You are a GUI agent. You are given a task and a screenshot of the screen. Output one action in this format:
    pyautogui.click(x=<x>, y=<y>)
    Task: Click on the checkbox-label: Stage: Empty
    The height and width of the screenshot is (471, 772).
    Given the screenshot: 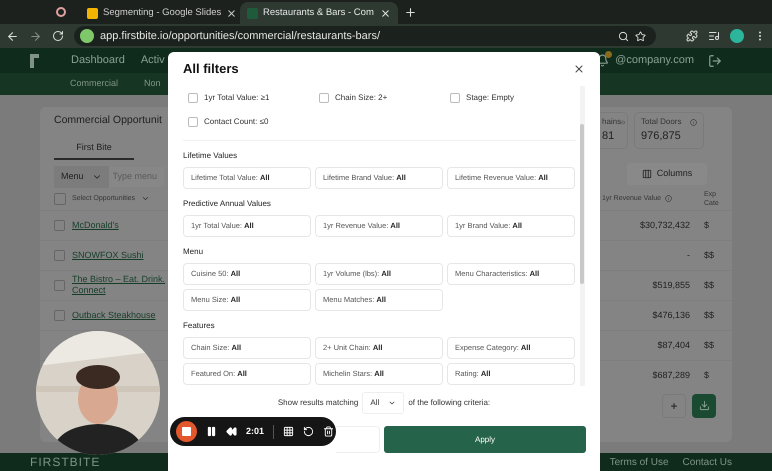 What is the action you would take?
    pyautogui.click(x=490, y=98)
    